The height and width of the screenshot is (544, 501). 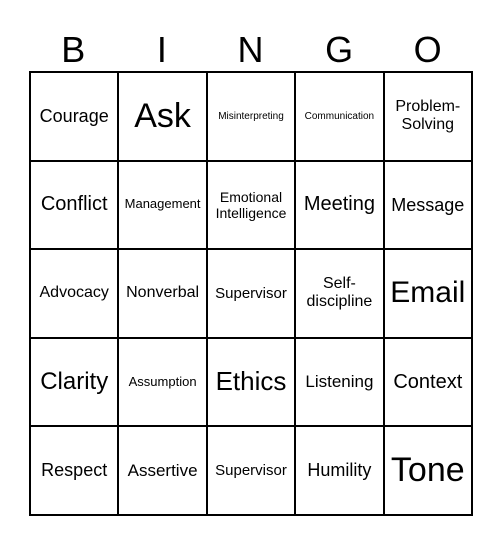 I want to click on bingo-cell: Advocacy, so click(x=74, y=293).